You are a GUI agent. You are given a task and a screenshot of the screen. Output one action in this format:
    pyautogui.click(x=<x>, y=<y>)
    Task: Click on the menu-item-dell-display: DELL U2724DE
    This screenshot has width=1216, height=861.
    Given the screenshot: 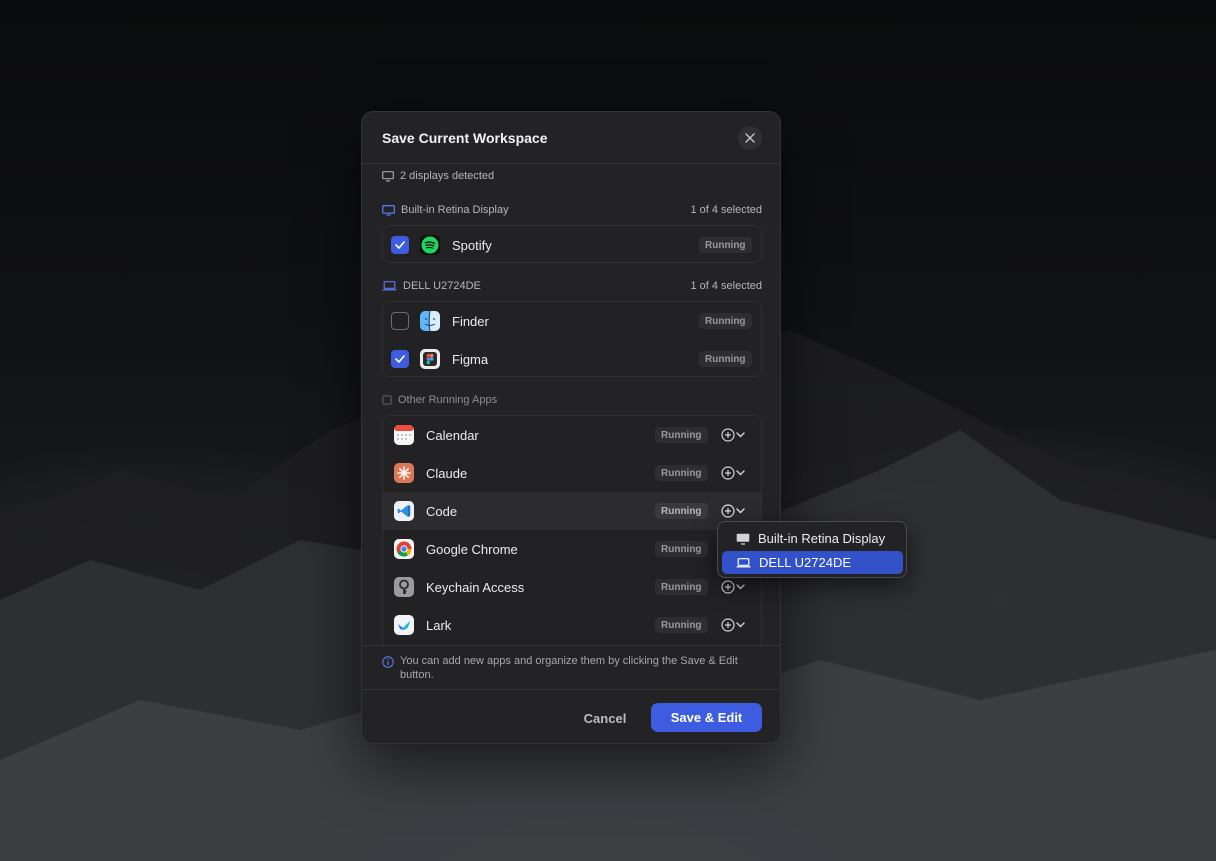 What is the action you would take?
    pyautogui.click(x=812, y=562)
    